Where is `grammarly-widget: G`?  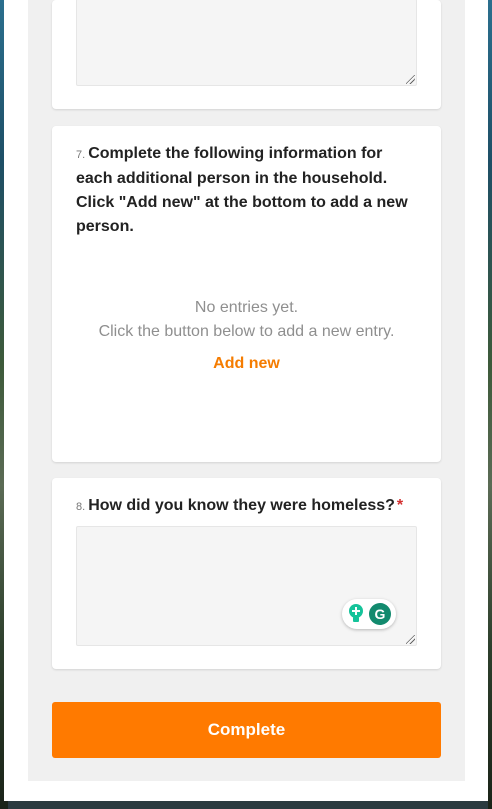 grammarly-widget: G is located at coordinates (369, 614).